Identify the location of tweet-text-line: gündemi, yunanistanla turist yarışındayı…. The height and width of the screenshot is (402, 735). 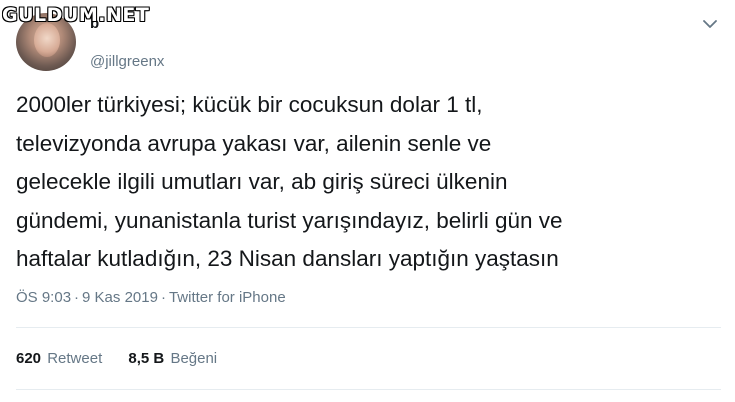
(289, 220).